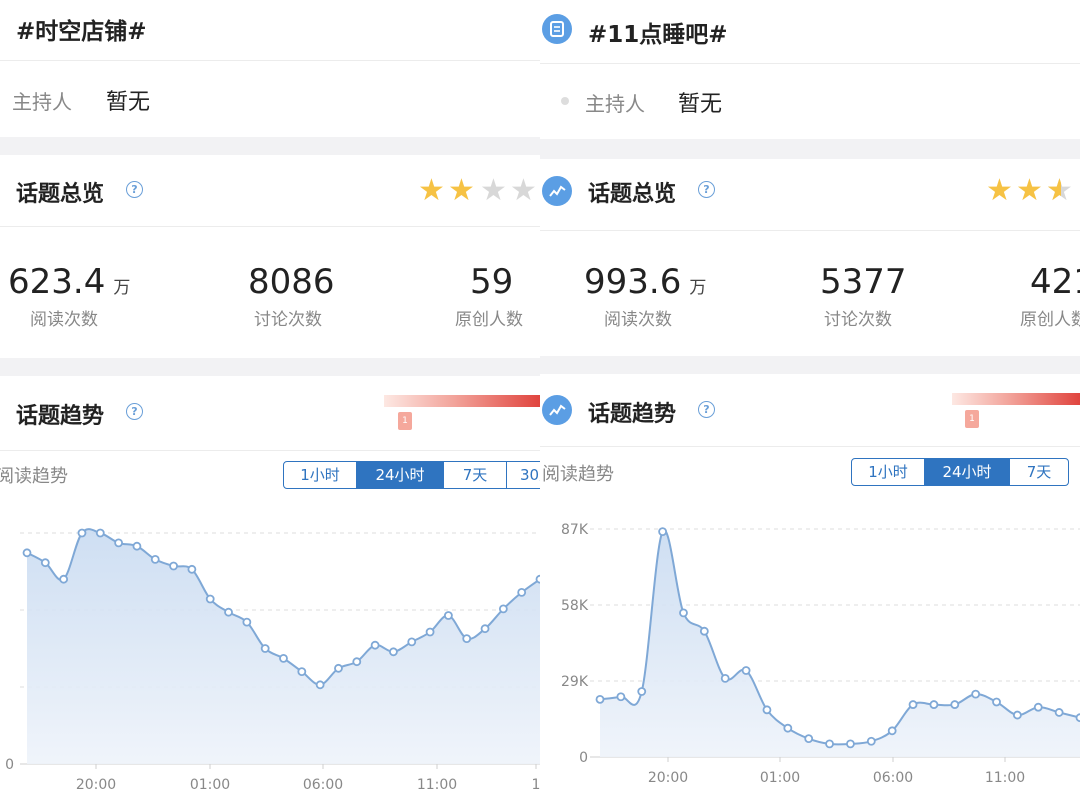 Image resolution: width=1080 pixels, height=809 pixels. What do you see at coordinates (858, 320) in the screenshot?
I see `discussions-label: 讨论次数` at bounding box center [858, 320].